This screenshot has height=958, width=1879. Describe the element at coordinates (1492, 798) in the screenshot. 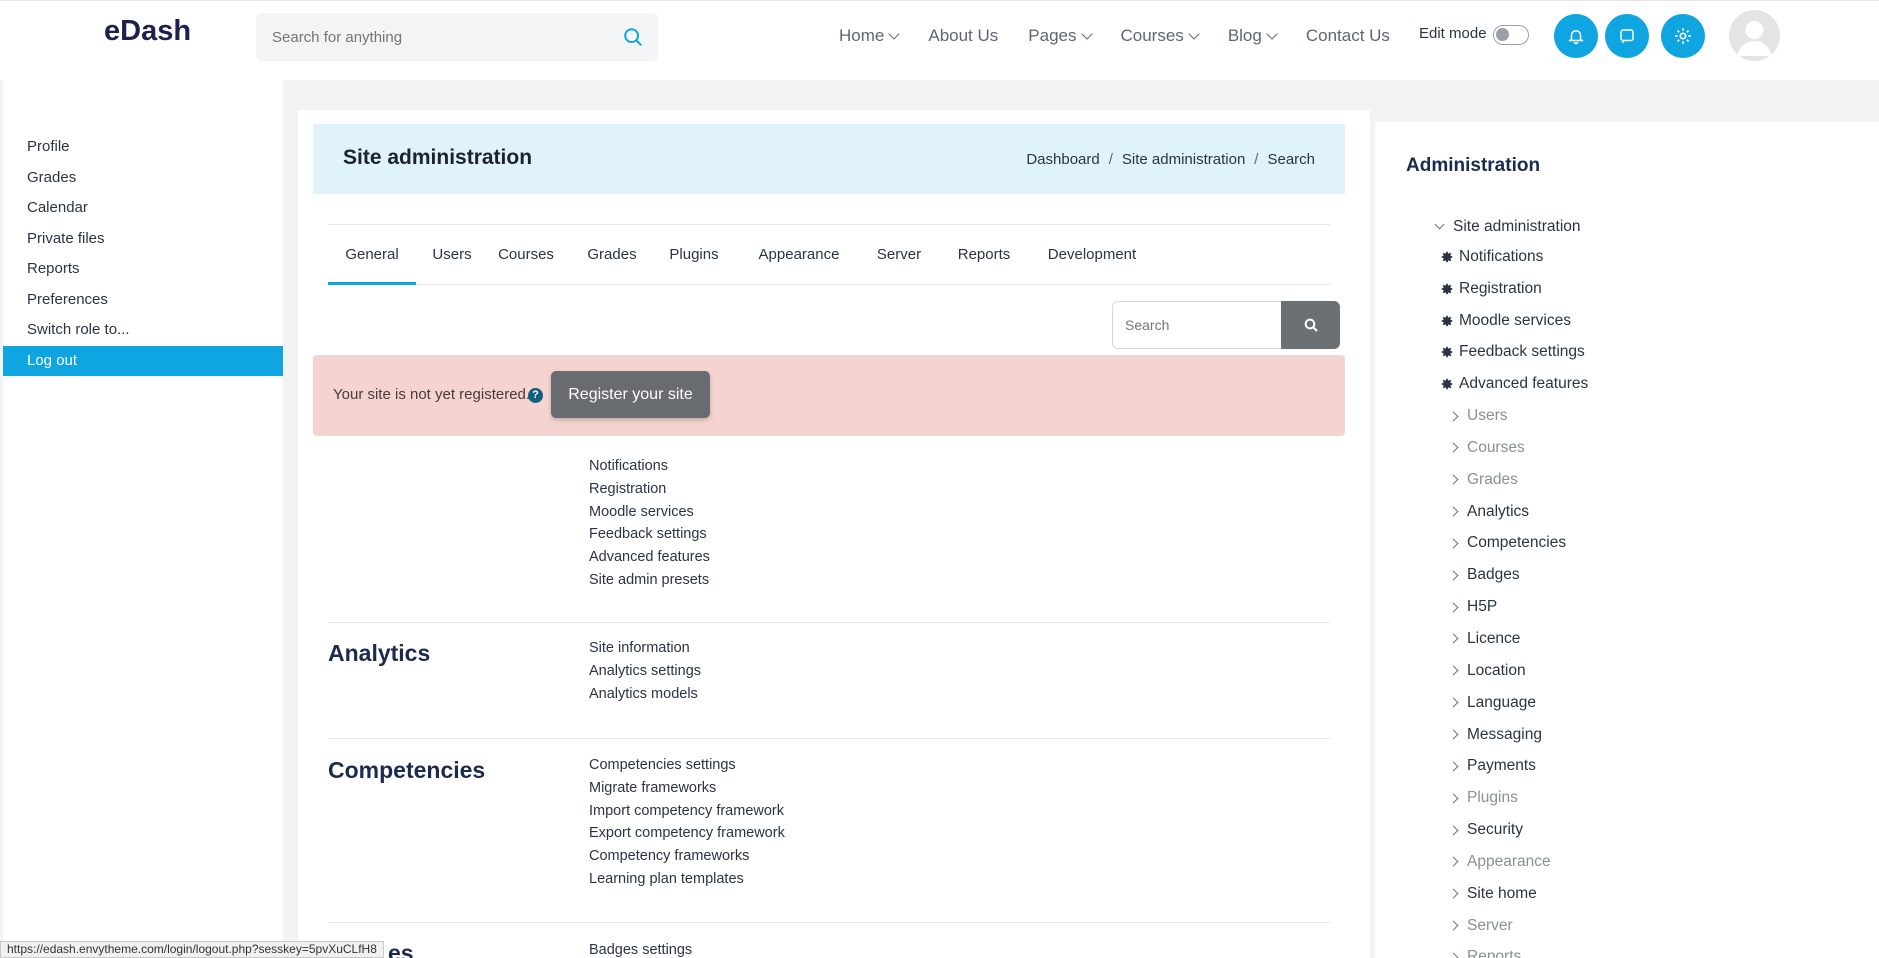

I see `tree-label: Plugins` at that location.